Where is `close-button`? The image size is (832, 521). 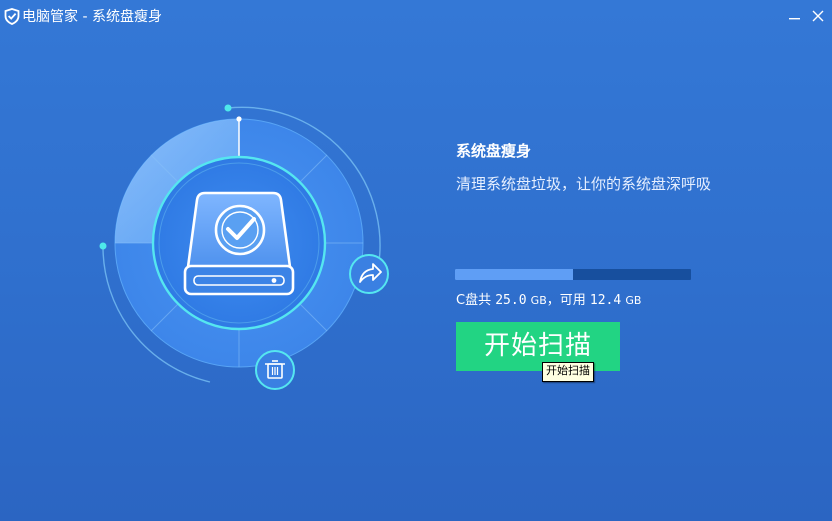 close-button is located at coordinates (818, 16).